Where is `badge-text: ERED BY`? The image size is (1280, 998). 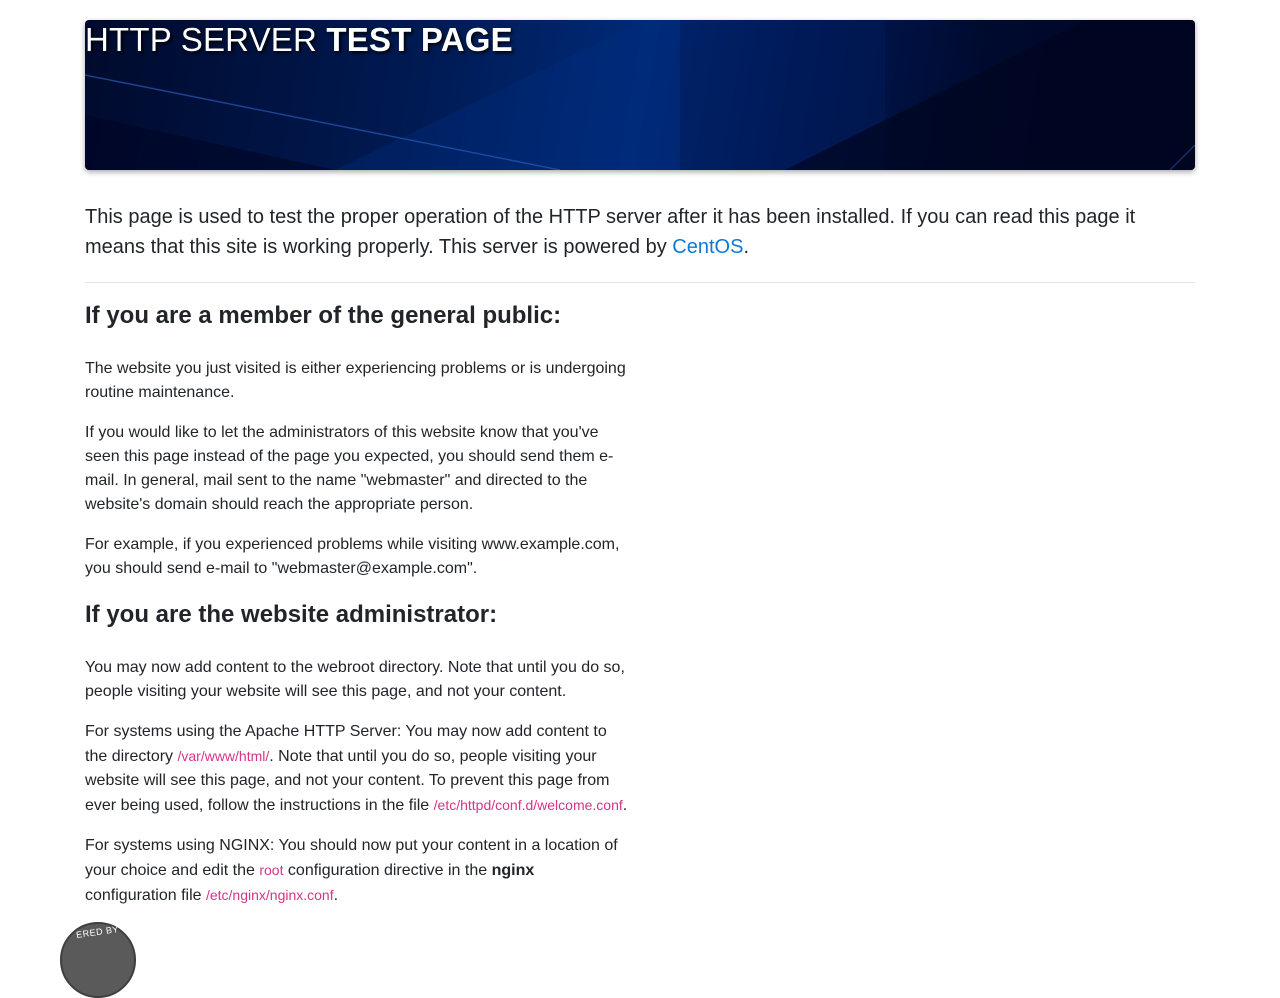 badge-text: ERED BY is located at coordinates (97, 932).